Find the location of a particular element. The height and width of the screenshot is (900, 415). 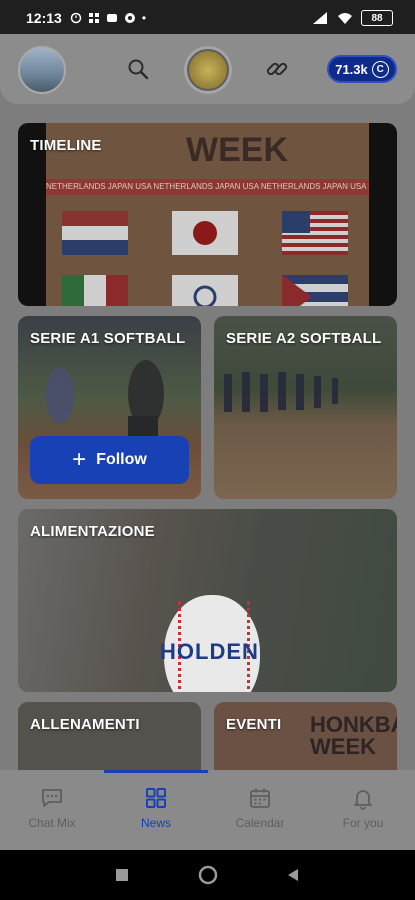

tab-label: Chat Mix is located at coordinates (52, 823).